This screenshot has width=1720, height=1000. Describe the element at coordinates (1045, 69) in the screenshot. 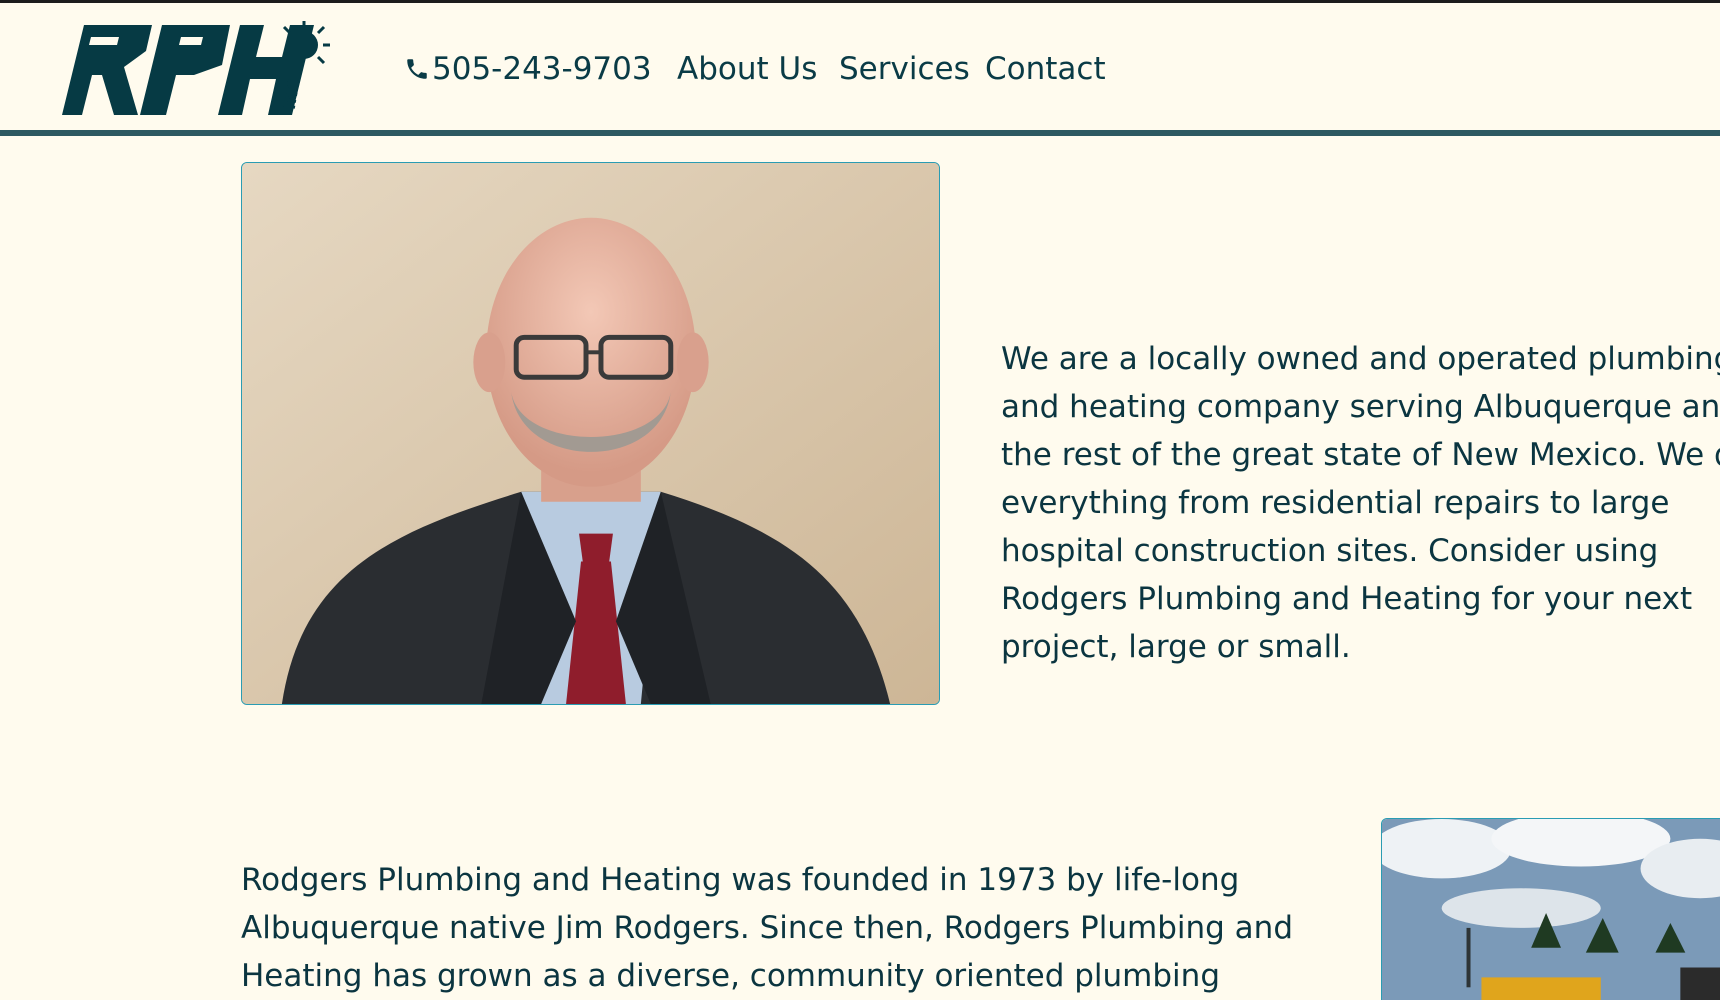

I see `nav-contact: Contact` at that location.